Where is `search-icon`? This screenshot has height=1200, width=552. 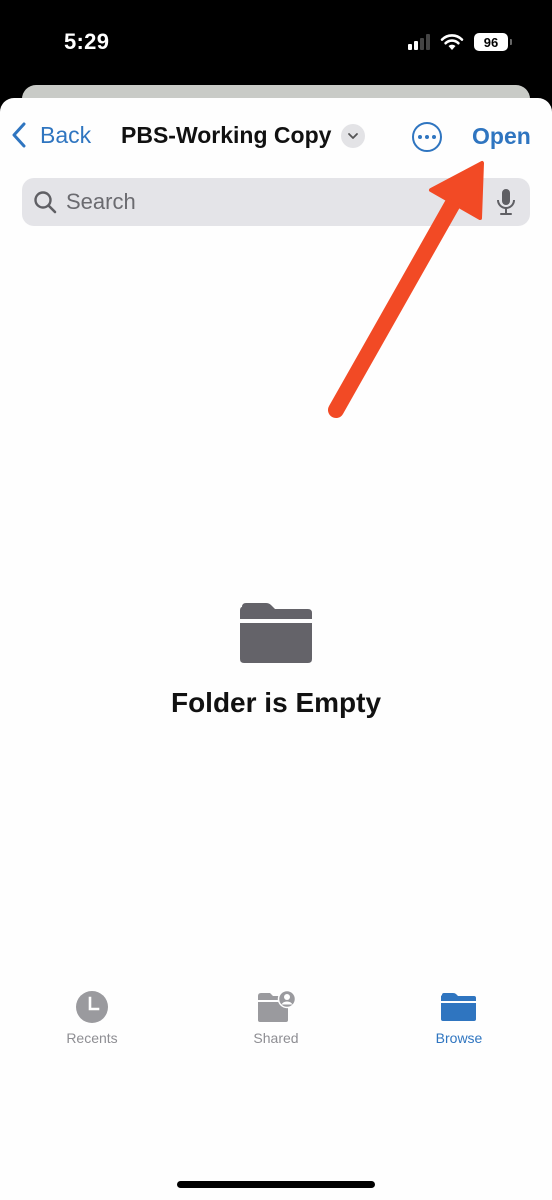
search-icon is located at coordinates (45, 202).